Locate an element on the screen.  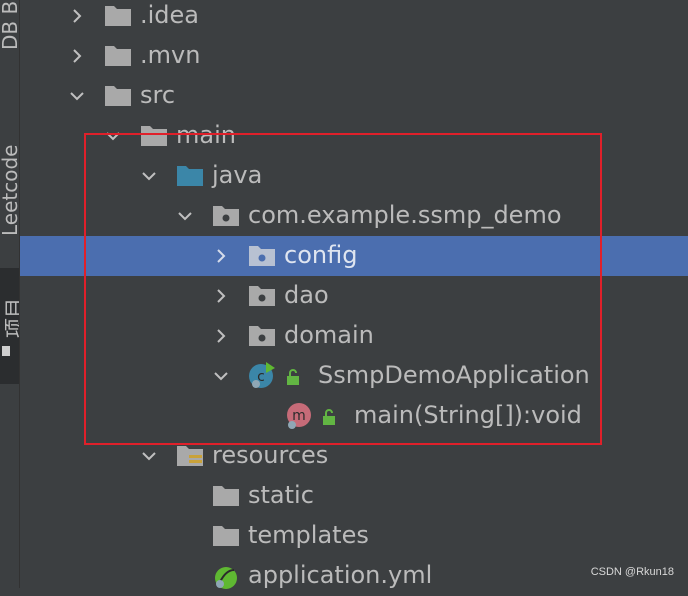
tree-item-src: src is located at coordinates (354, 96).